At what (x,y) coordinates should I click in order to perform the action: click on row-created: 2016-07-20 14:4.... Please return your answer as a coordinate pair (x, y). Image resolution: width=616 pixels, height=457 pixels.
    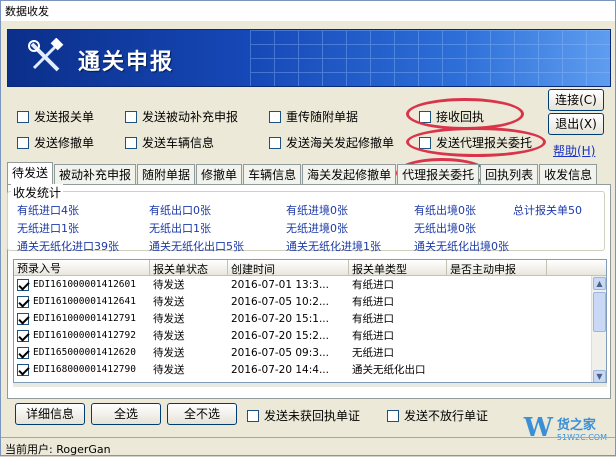
    Looking at the image, I should click on (280, 369).